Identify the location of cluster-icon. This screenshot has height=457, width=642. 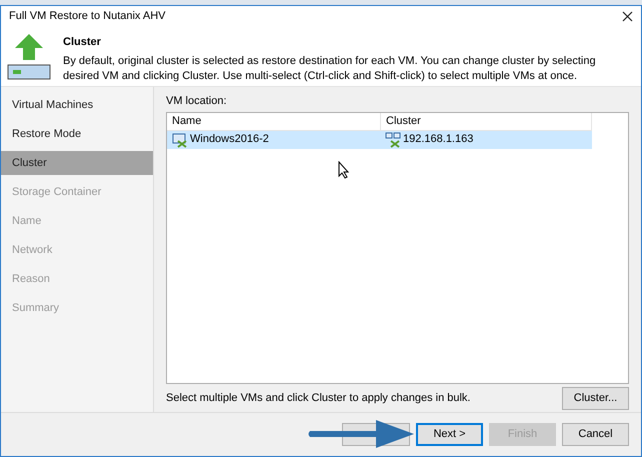
(393, 140).